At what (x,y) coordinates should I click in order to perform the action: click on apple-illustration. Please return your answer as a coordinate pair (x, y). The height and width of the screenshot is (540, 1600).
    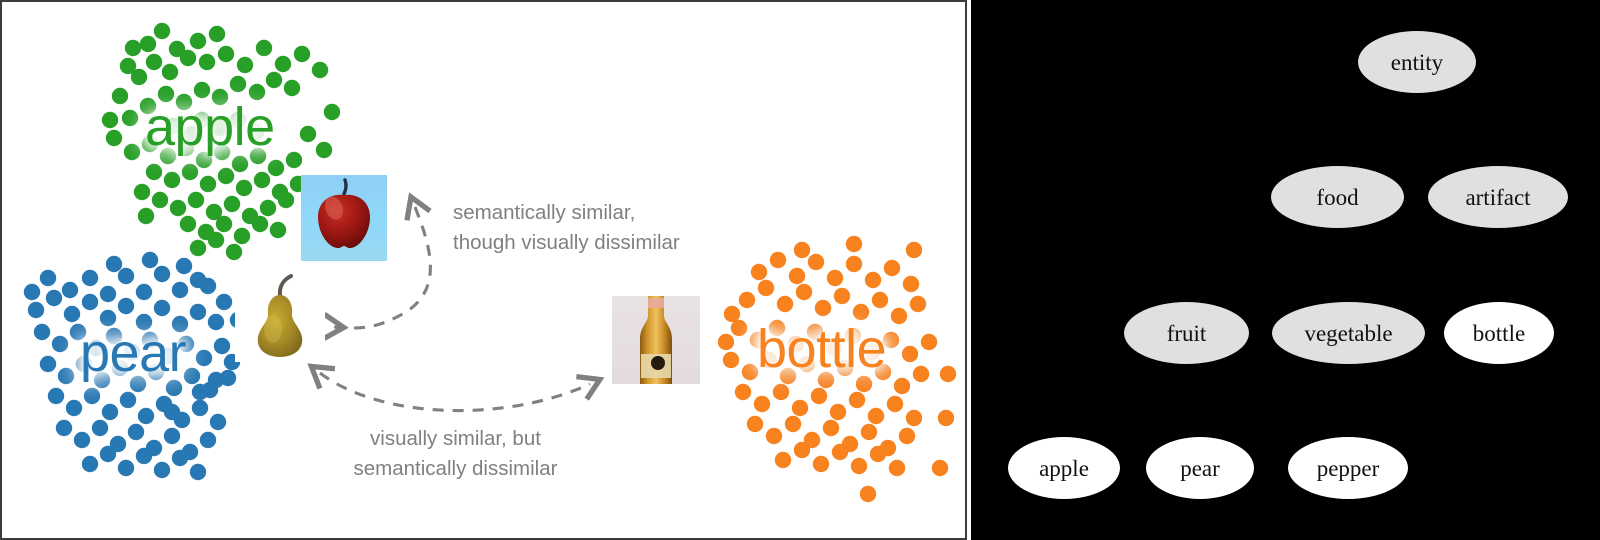
    Looking at the image, I should click on (344, 213).